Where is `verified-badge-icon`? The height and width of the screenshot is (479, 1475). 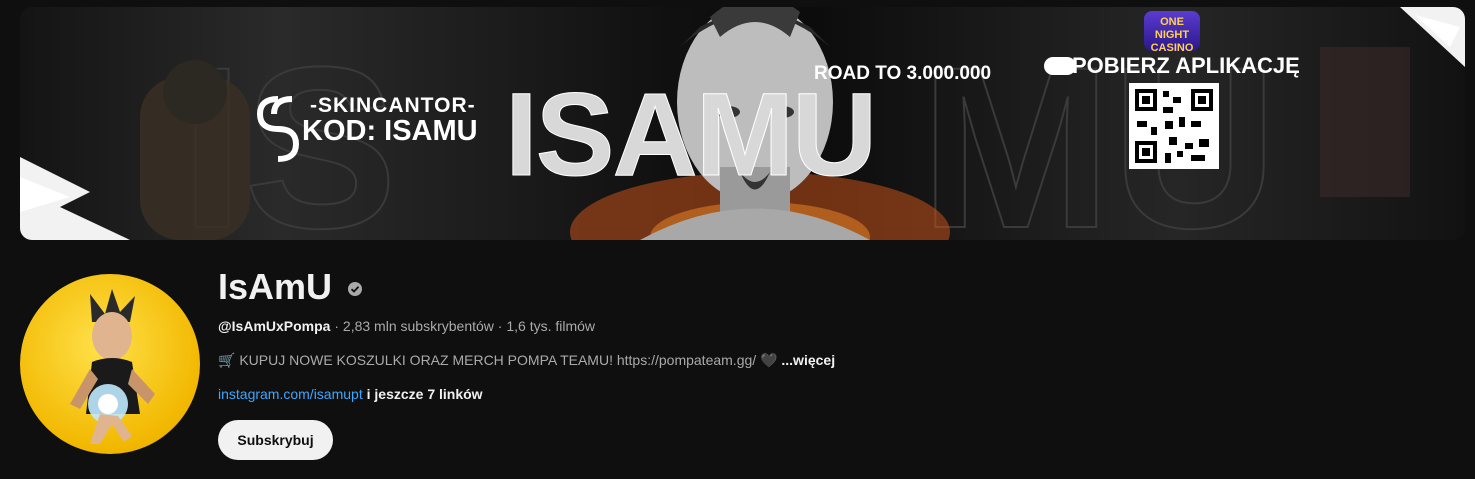 verified-badge-icon is located at coordinates (355, 289).